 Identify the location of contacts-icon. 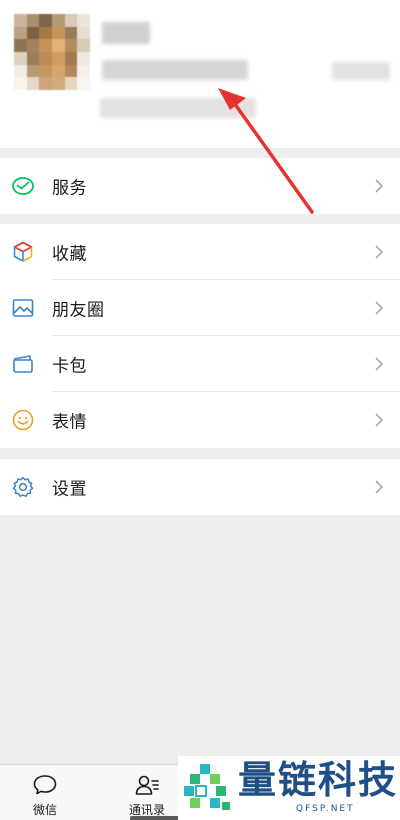
(147, 785).